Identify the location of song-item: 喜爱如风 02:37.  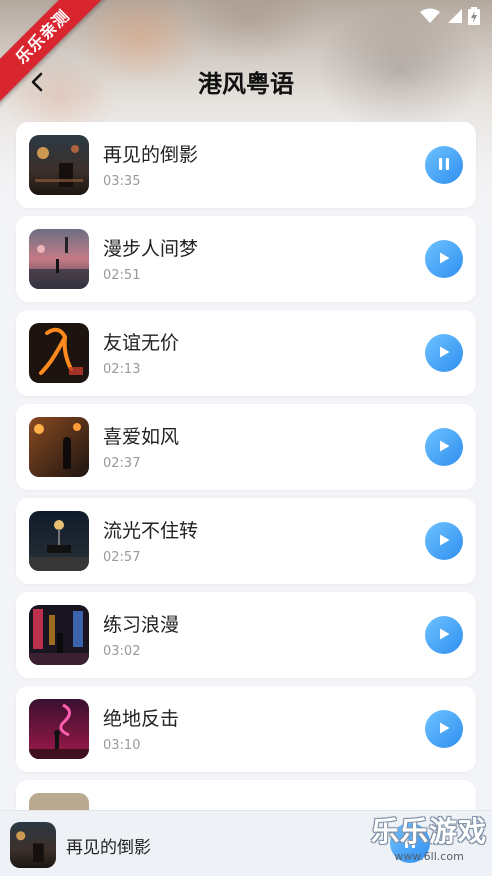
(246, 447).